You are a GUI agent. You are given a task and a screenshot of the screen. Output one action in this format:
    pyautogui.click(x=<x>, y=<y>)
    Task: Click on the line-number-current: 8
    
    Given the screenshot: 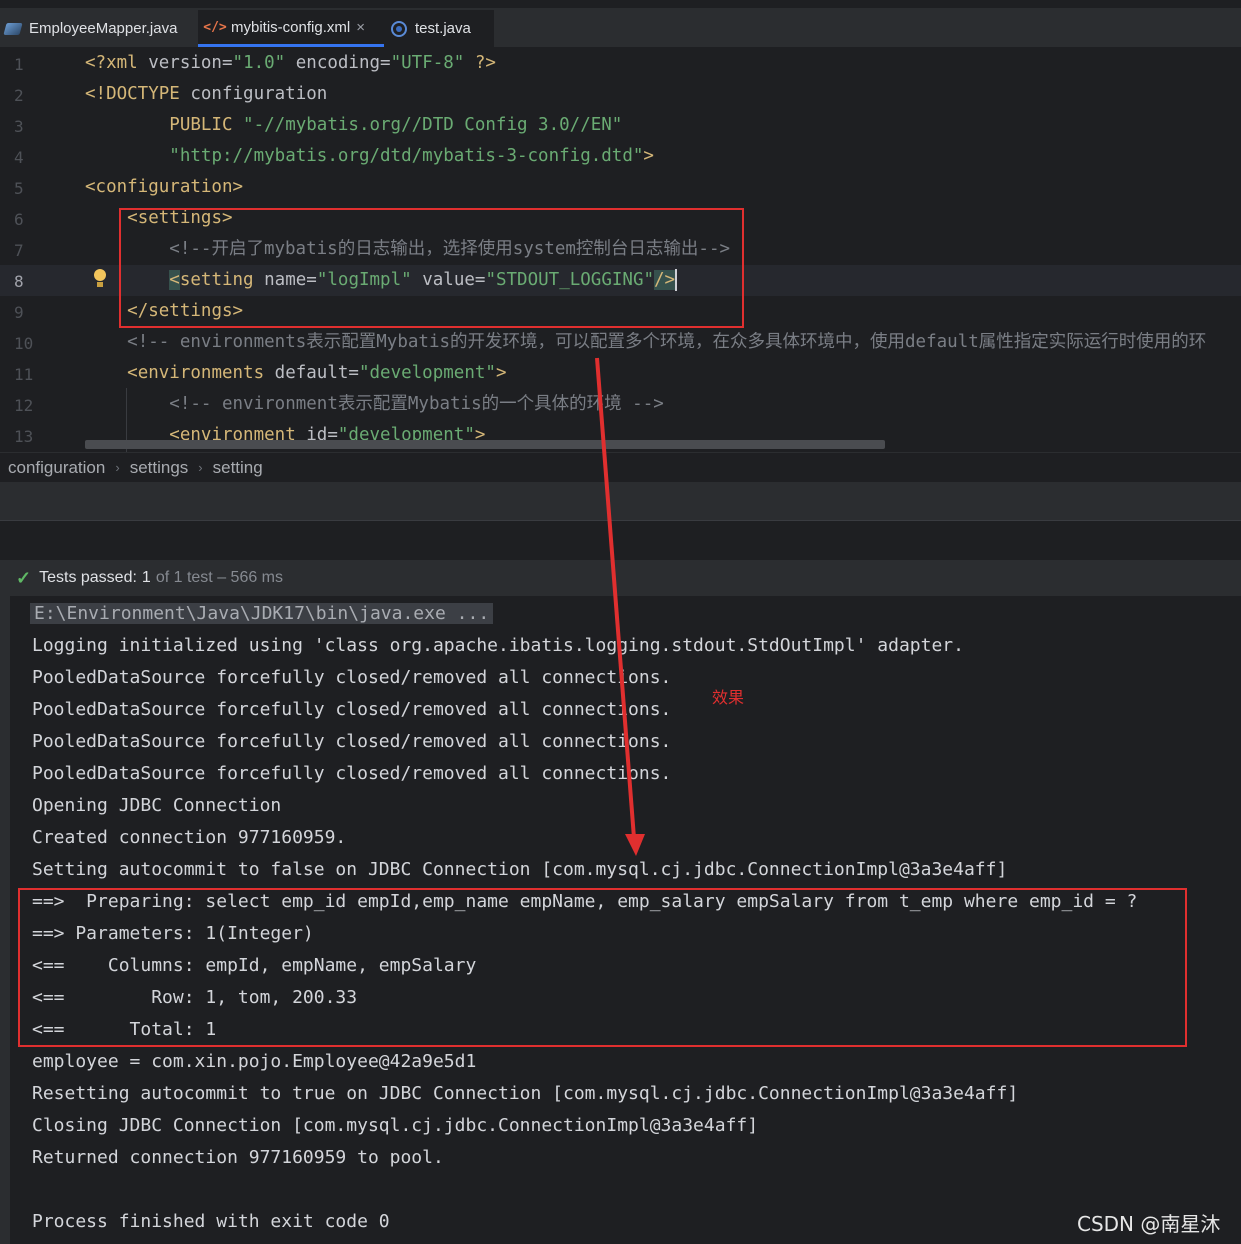 What is the action you would take?
    pyautogui.click(x=19, y=281)
    